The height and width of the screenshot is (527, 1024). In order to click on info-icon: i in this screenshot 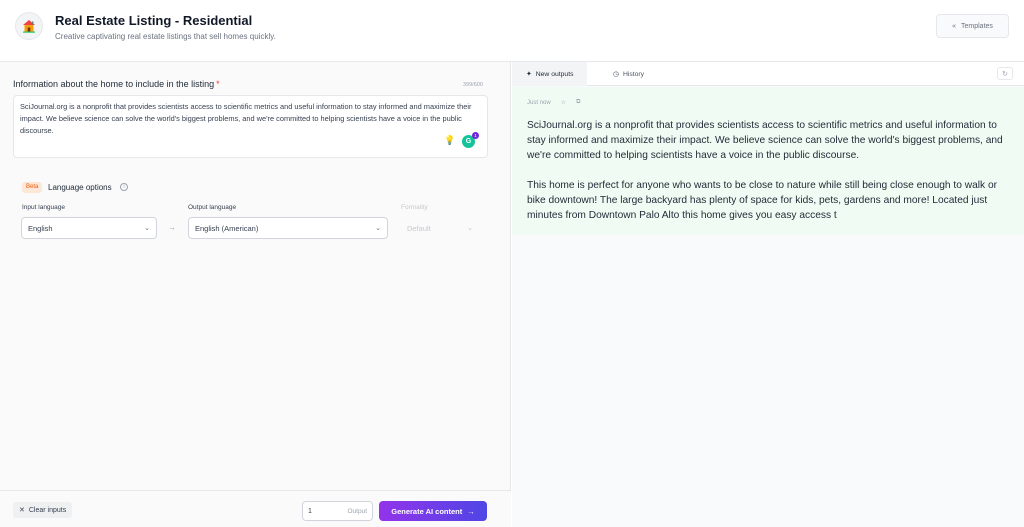, I will do `click(124, 187)`.